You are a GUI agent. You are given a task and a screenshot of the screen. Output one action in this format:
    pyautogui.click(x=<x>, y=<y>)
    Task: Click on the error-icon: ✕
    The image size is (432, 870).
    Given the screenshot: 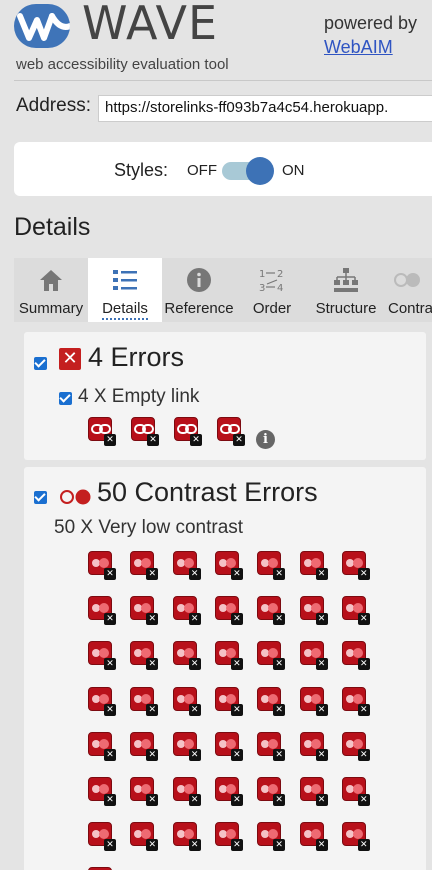 What is the action you would take?
    pyautogui.click(x=70, y=359)
    